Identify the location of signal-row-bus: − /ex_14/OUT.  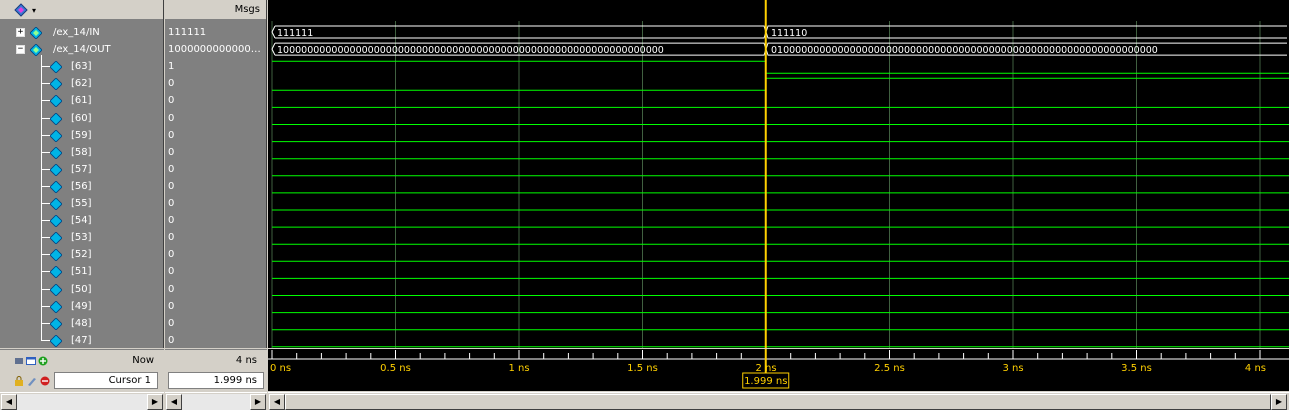
(81, 49).